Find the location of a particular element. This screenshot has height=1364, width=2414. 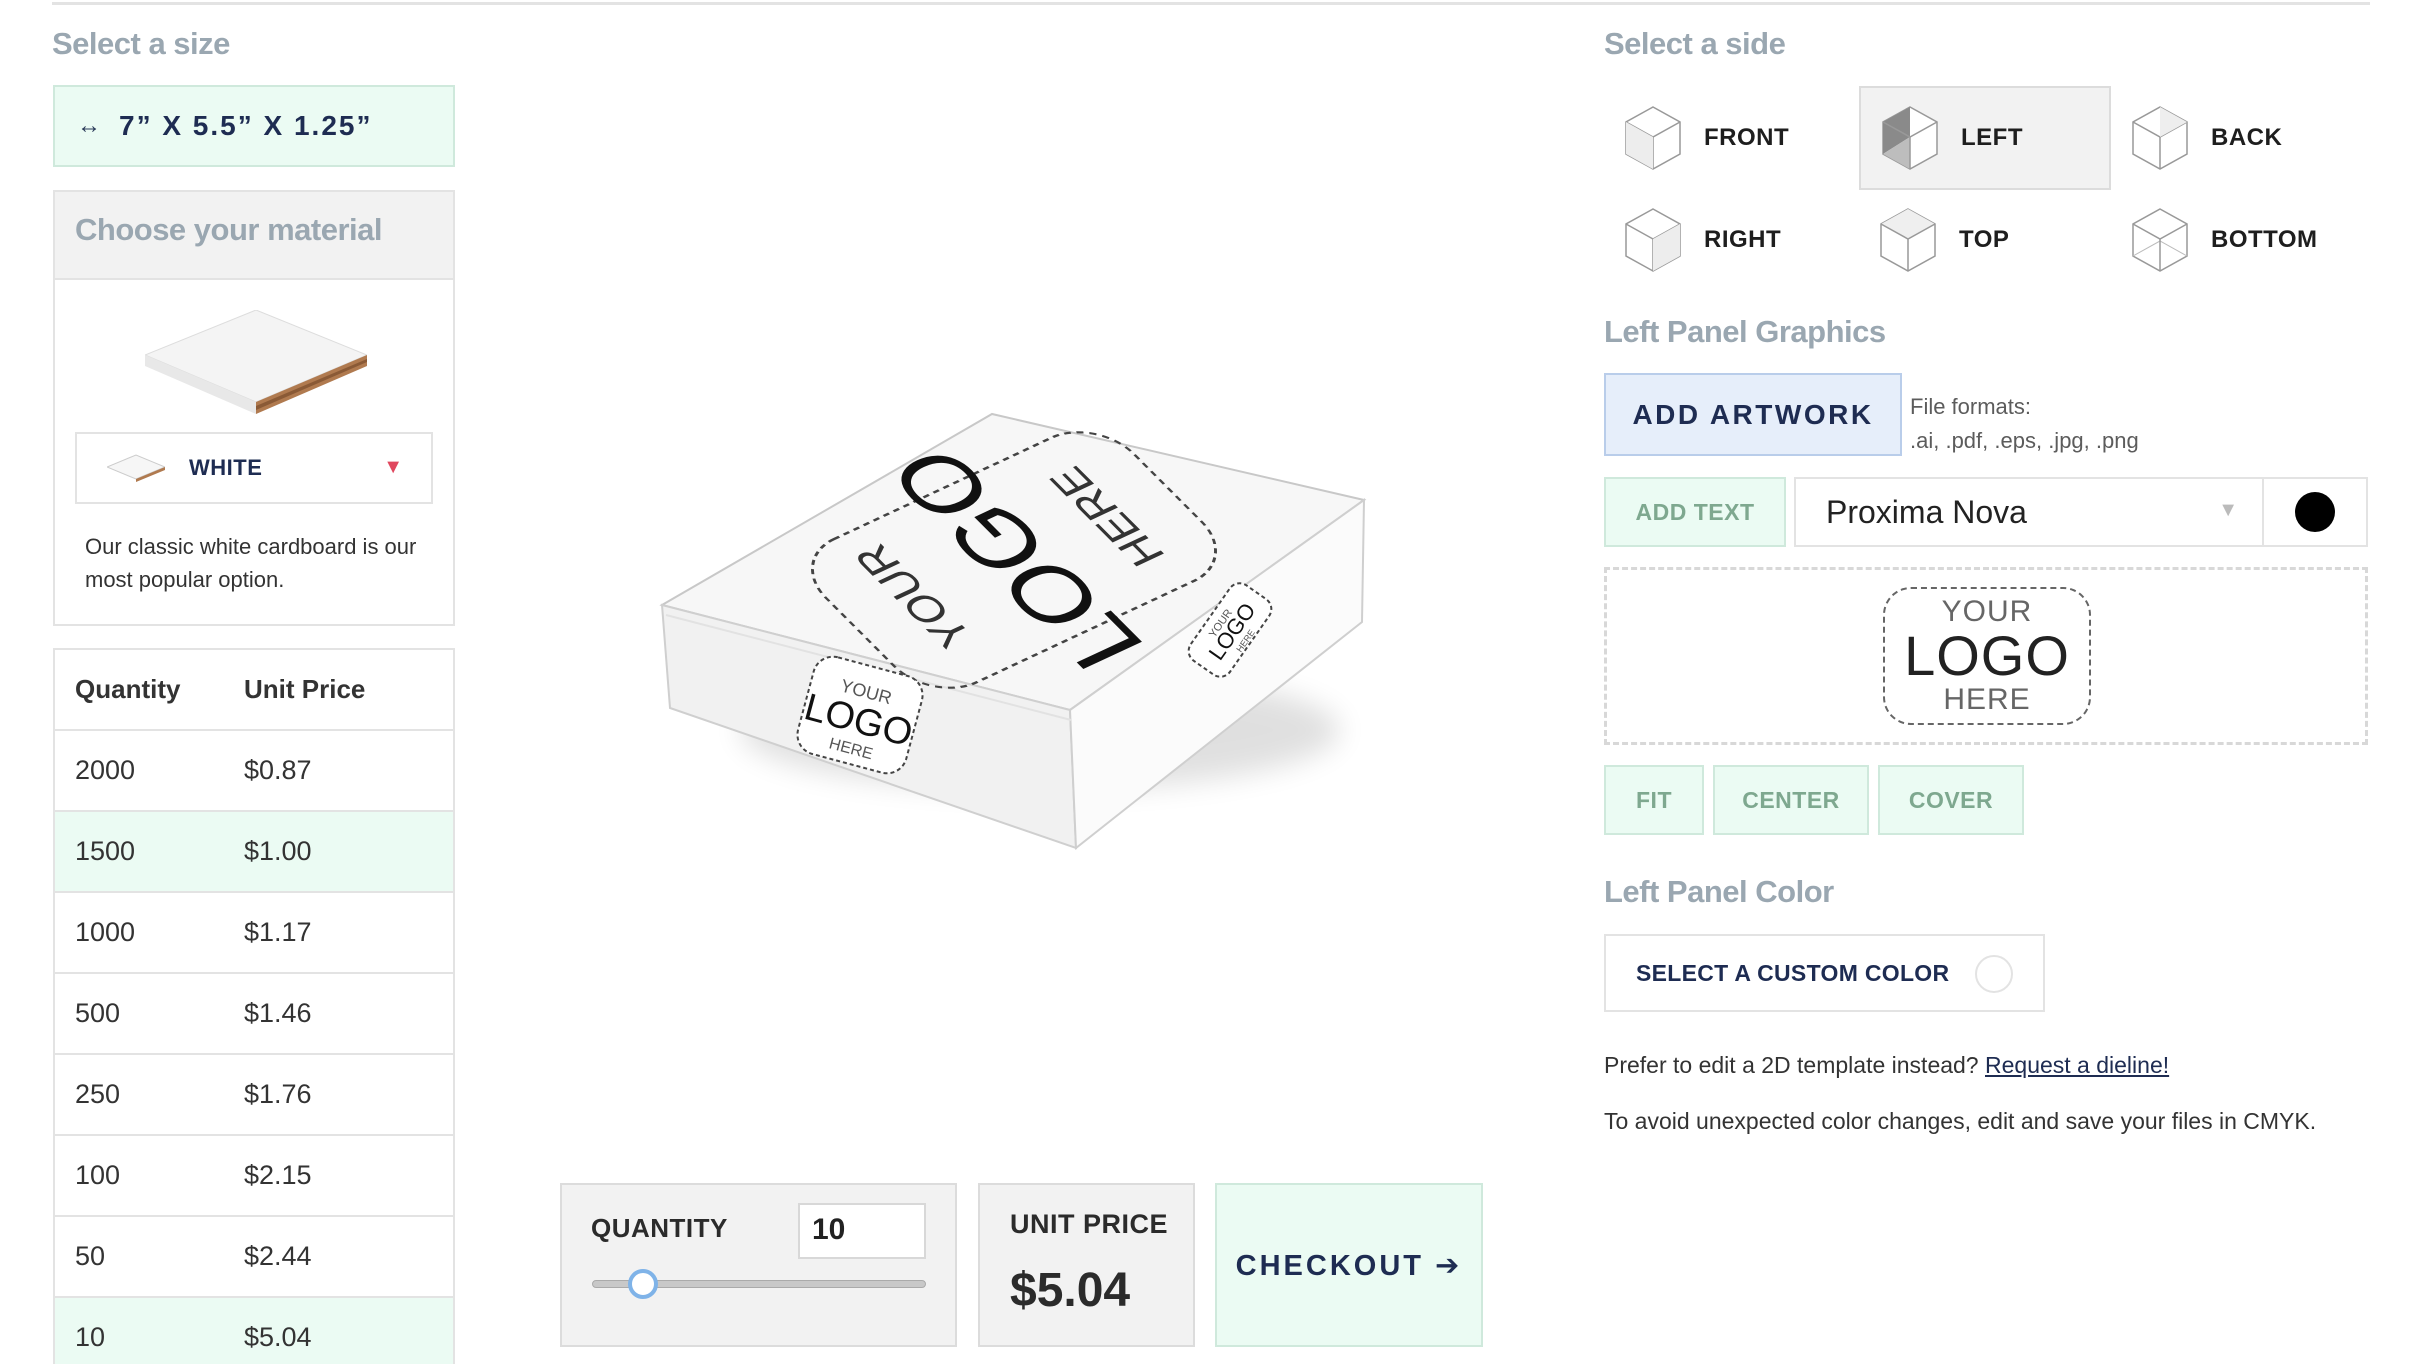

table-row: 250 $1.76 is located at coordinates (254, 1095).